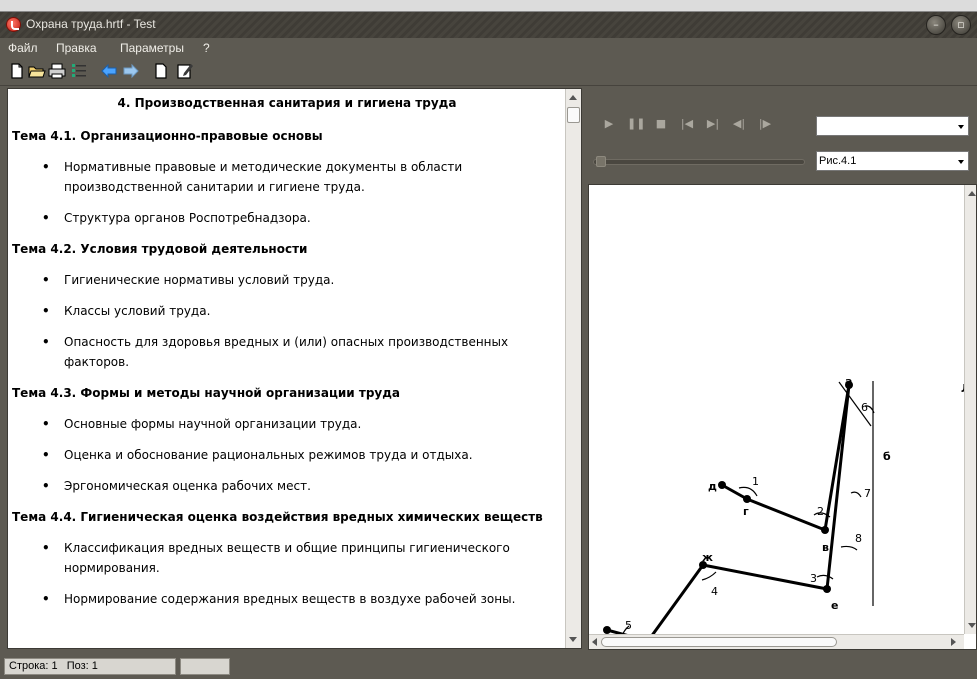  Describe the element at coordinates (858, 538) in the screenshot. I see `angle-label-8: 8` at that location.